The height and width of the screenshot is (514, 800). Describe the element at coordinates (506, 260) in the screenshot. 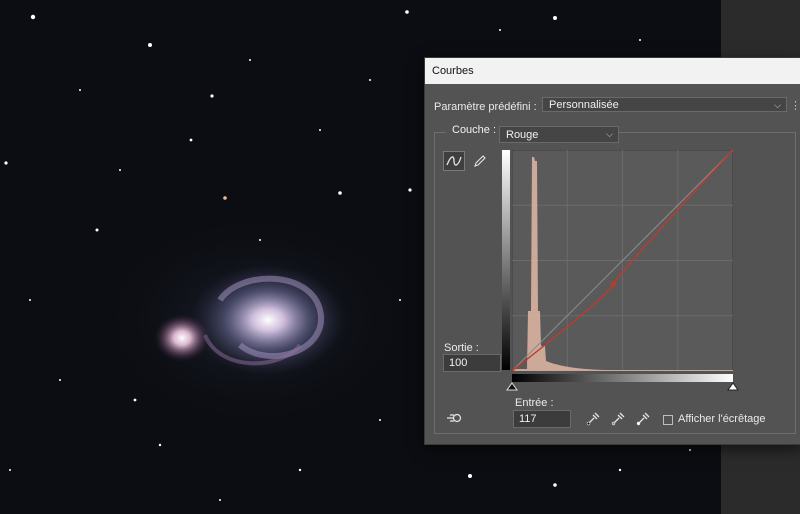

I see `output-gradient-bar` at that location.